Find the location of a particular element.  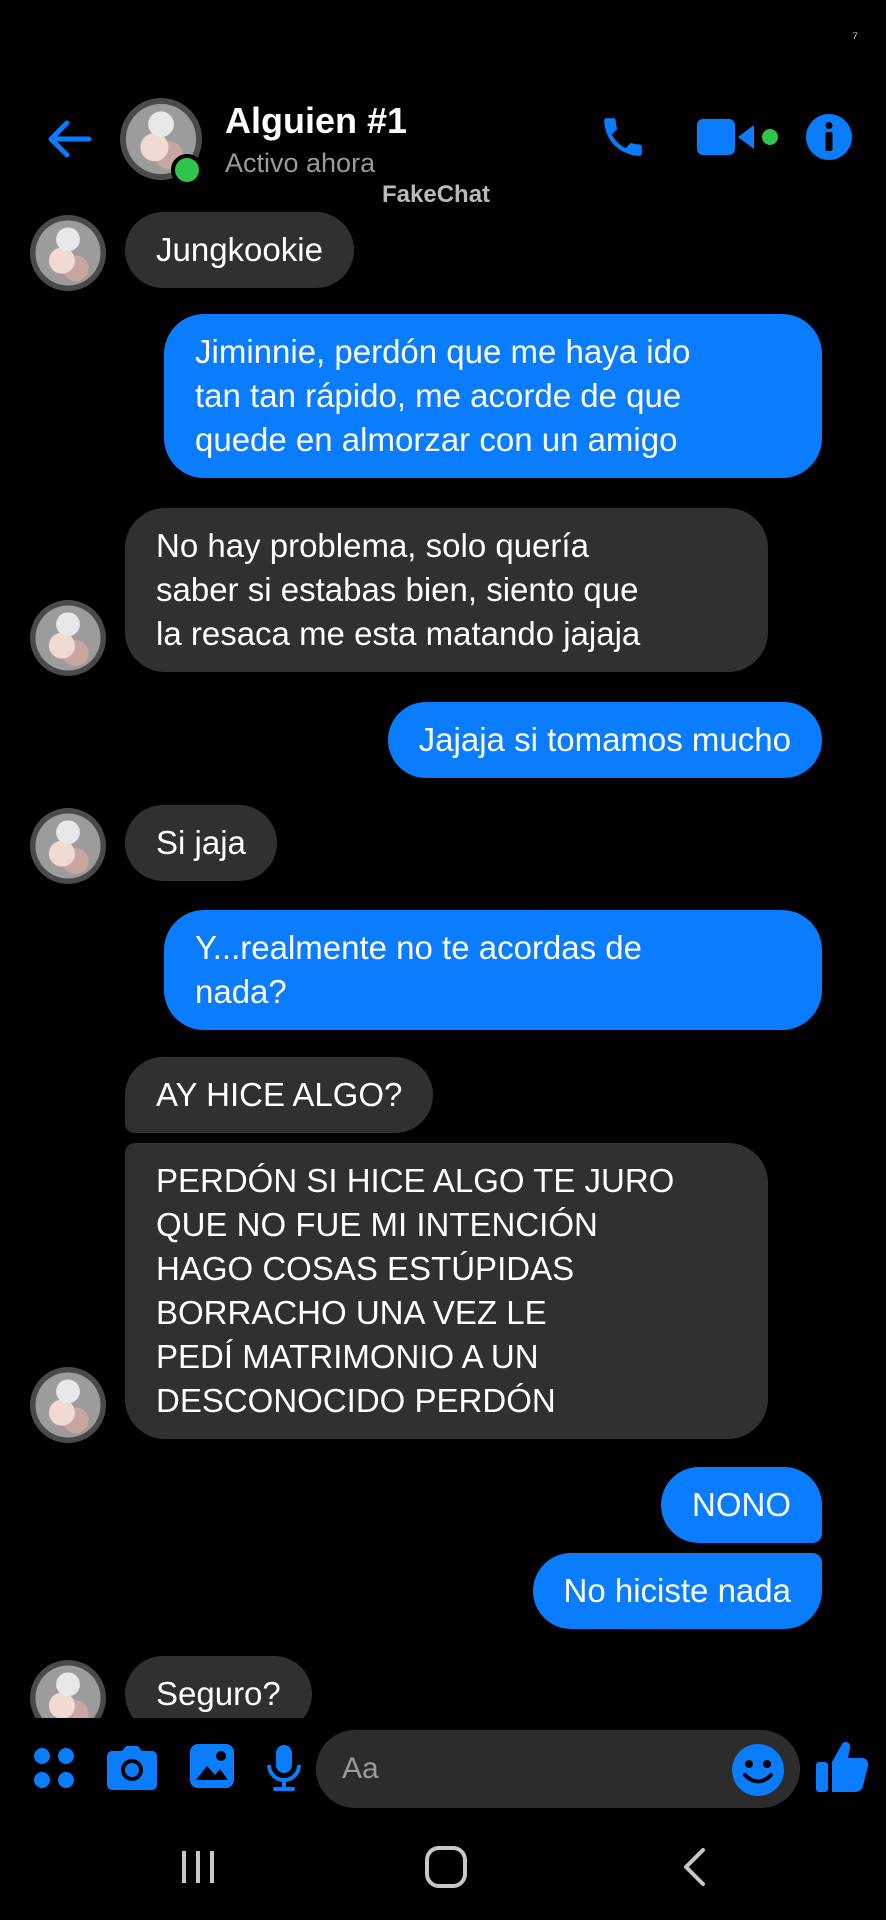

emoji-button is located at coordinates (758, 1770).